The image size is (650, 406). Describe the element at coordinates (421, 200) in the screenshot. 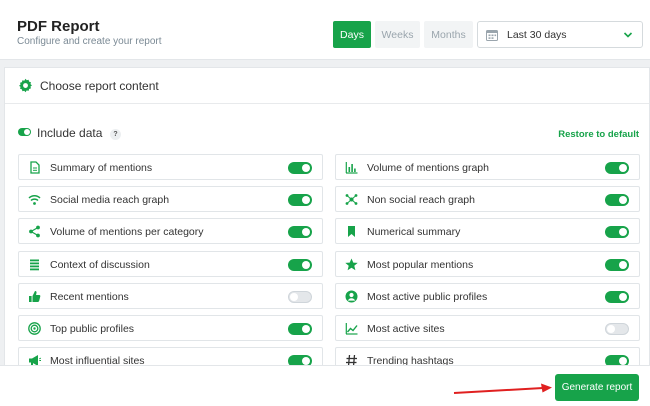

I see `report-option-label: Non social reach graph` at that location.